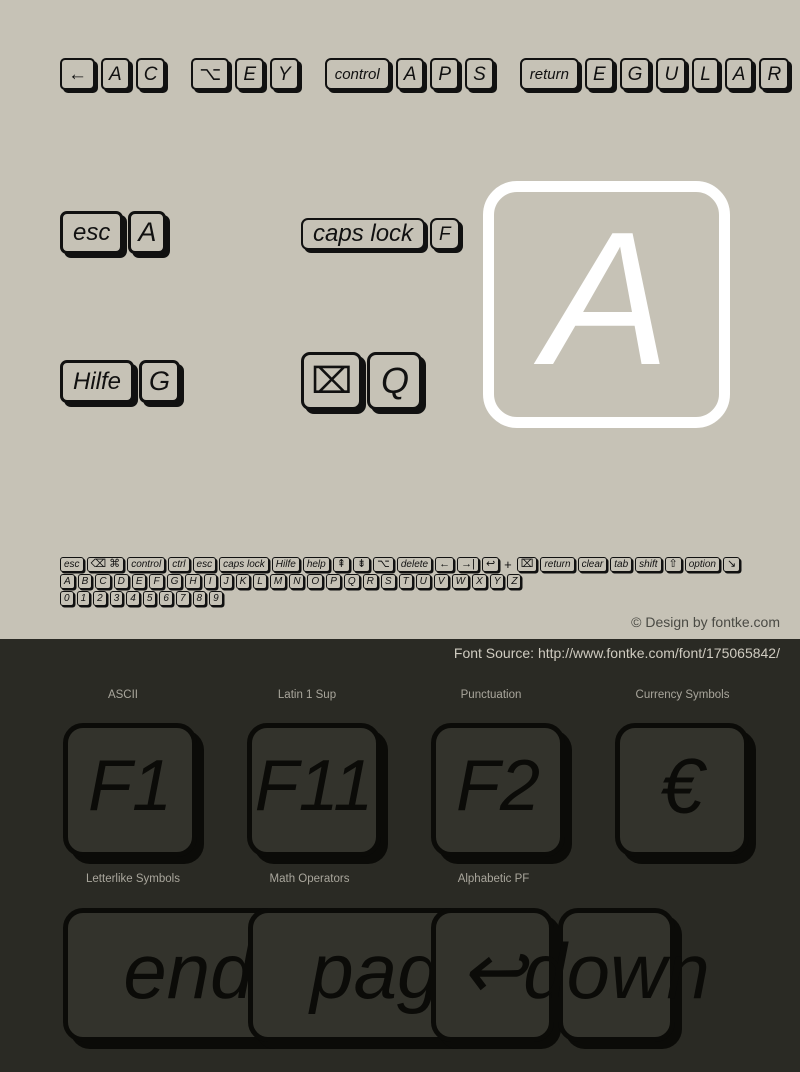 This screenshot has height=1072, width=800. What do you see at coordinates (606, 298) in the screenshot?
I see `large-keycap-letter: A` at bounding box center [606, 298].